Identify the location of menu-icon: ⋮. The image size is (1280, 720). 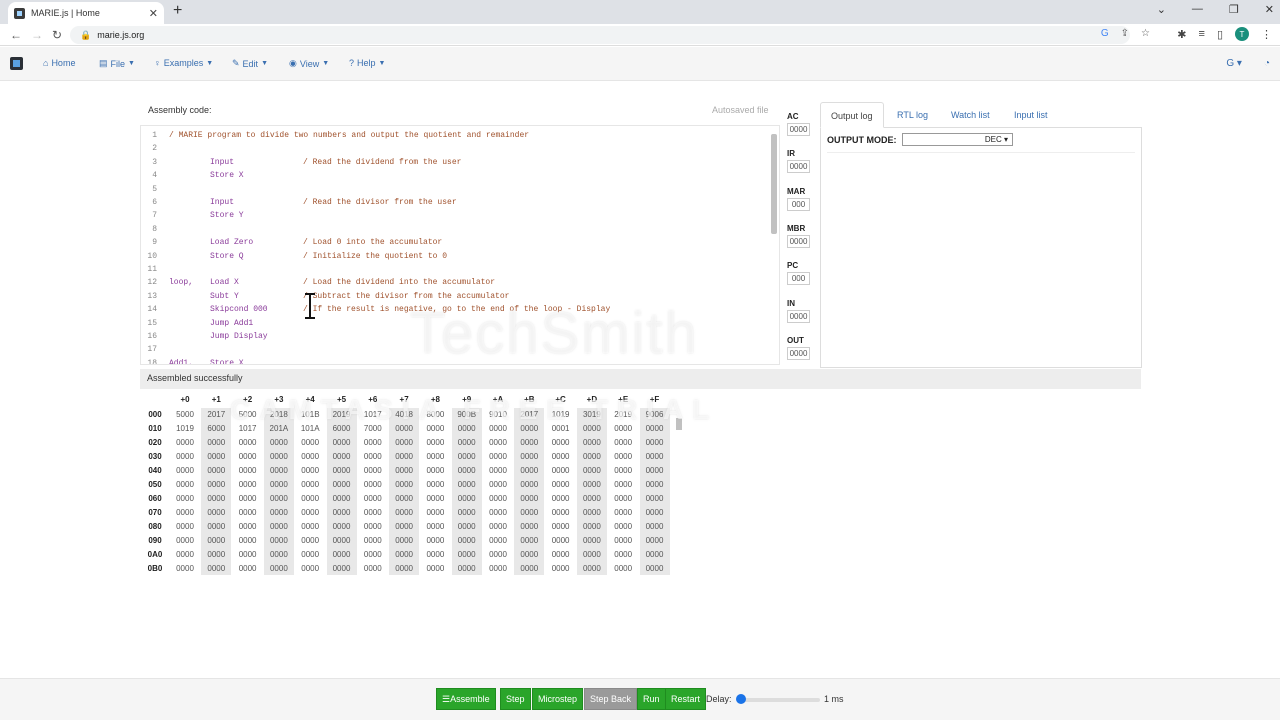
(1266, 34).